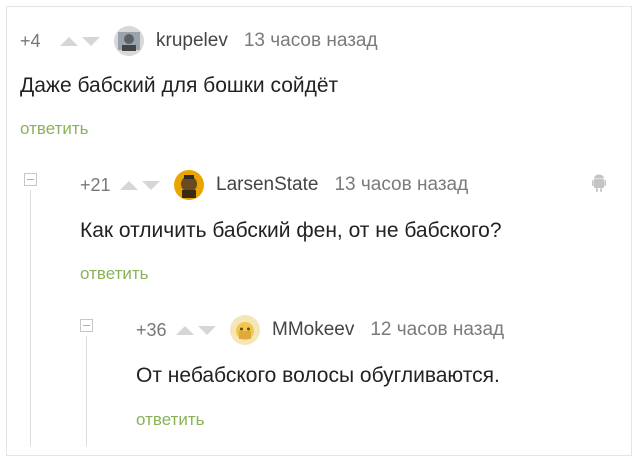 This screenshot has height=463, width=640. What do you see at coordinates (192, 41) in the screenshot?
I see `author-name: krupelev` at bounding box center [192, 41].